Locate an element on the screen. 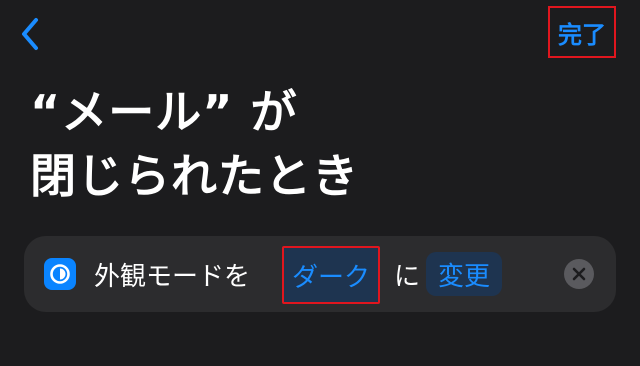  title-line-2: 閉じられたとき is located at coordinates (194, 176).